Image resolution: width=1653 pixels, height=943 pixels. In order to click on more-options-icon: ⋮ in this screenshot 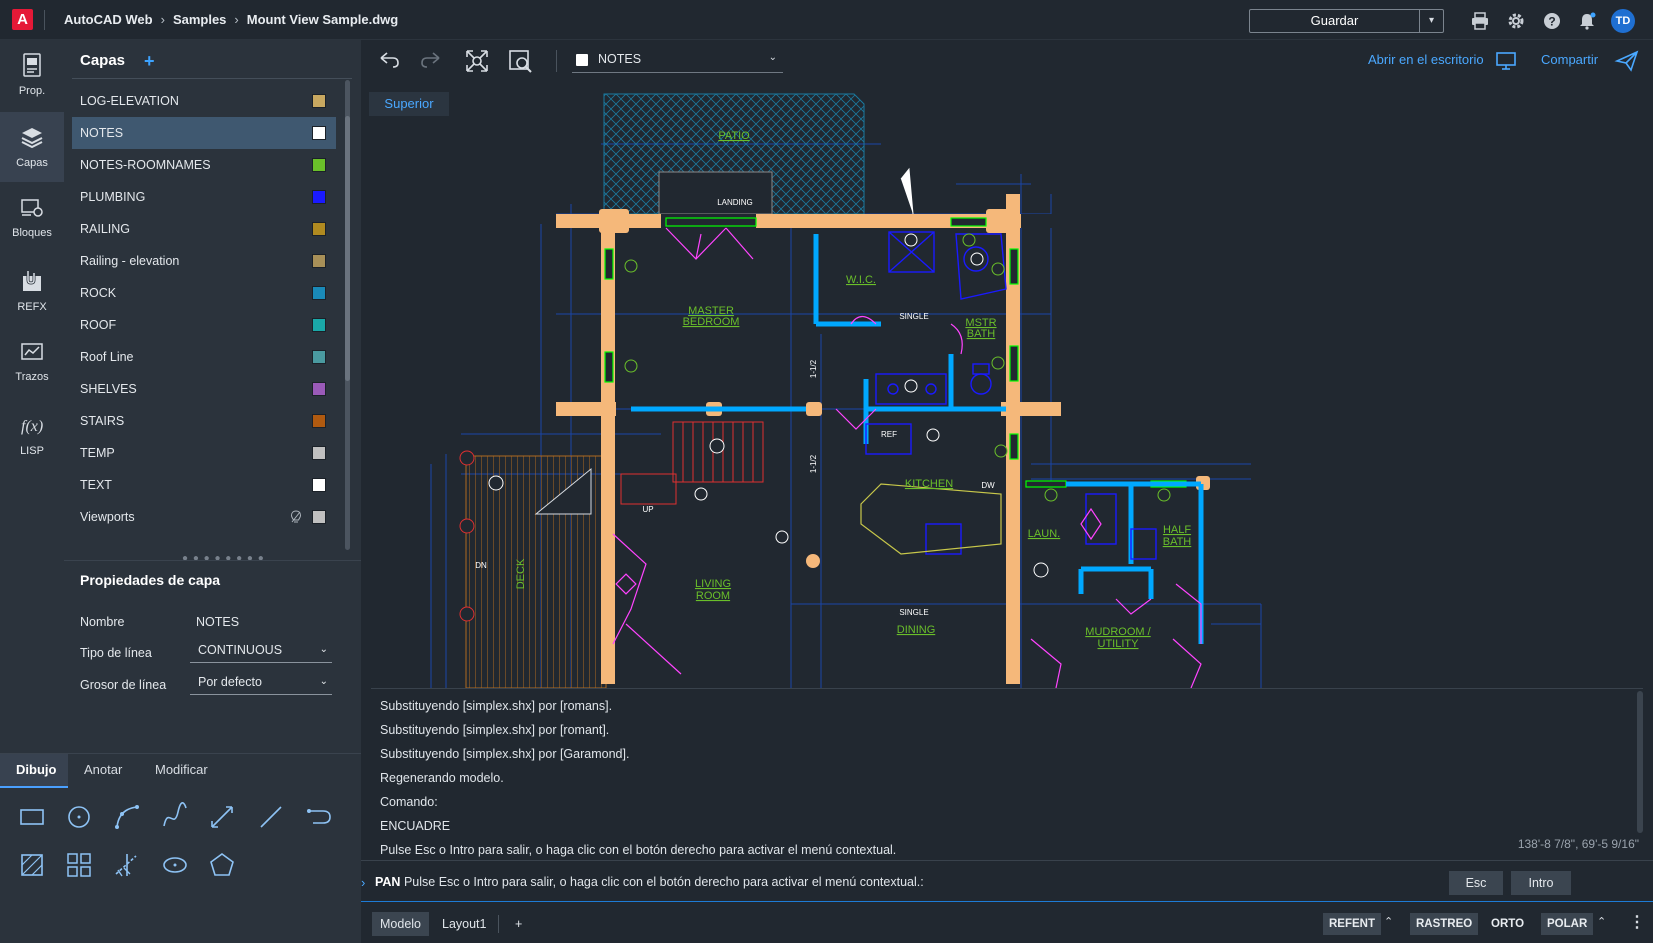, I will do `click(1637, 922)`.